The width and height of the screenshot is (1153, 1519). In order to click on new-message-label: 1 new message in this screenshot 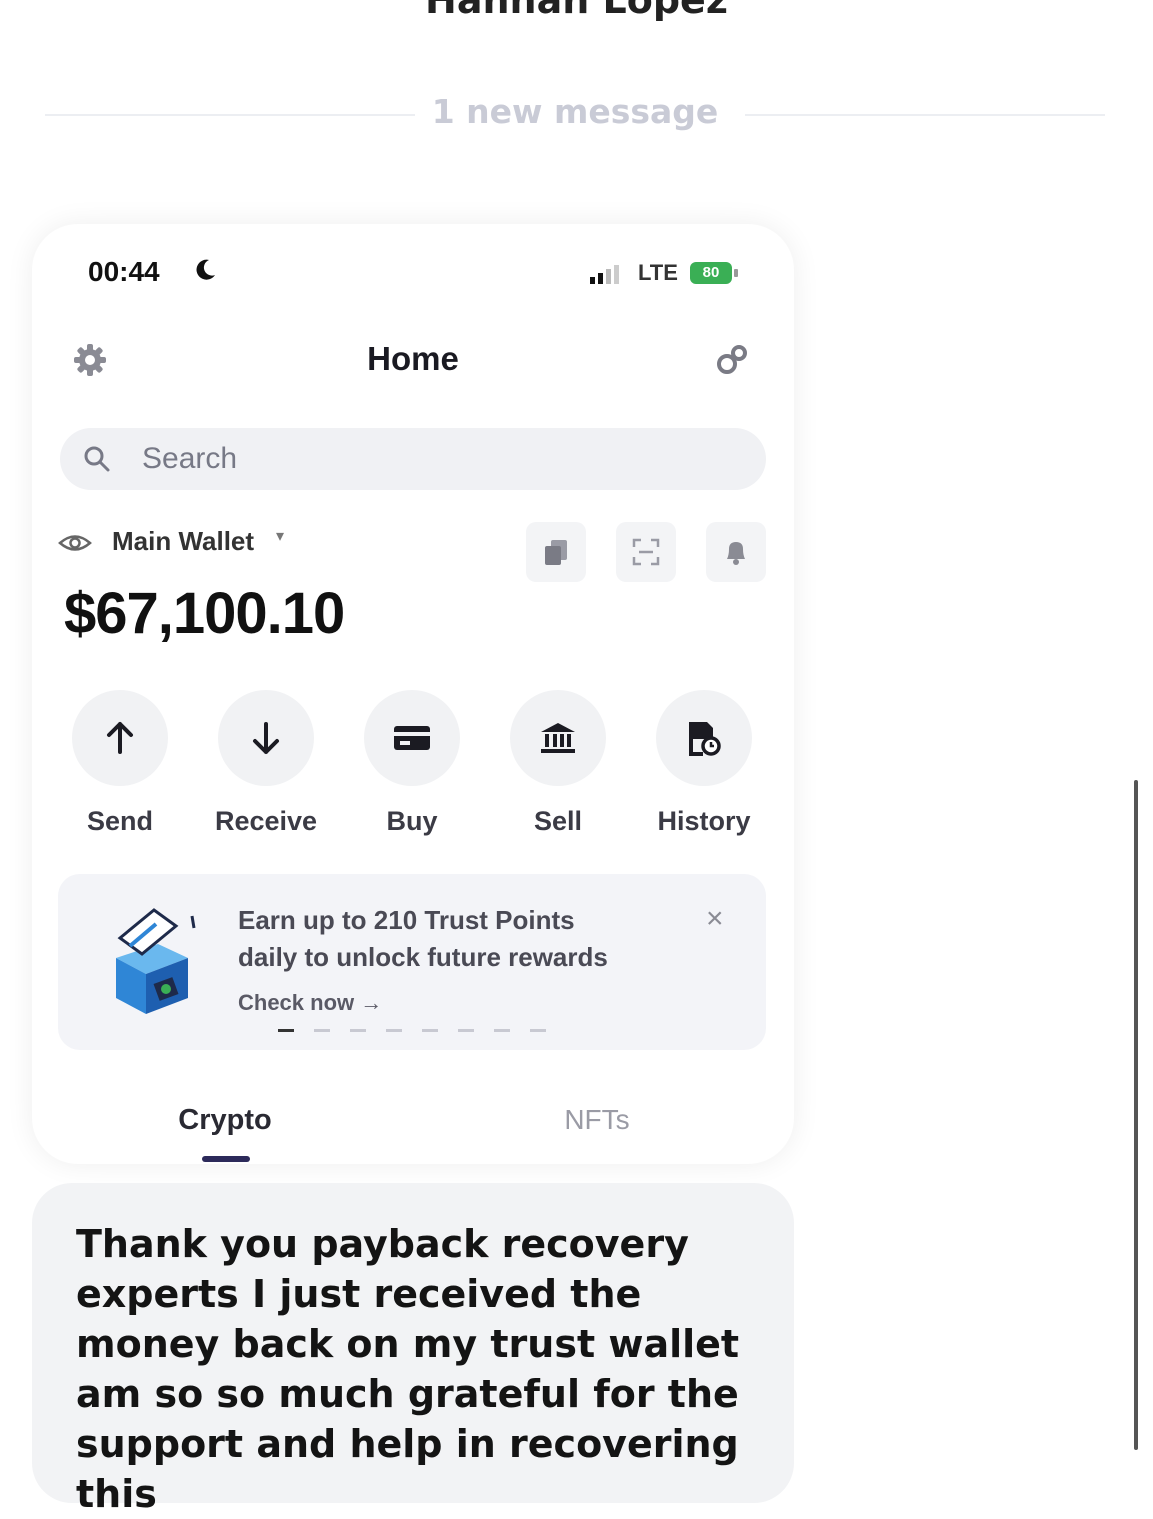, I will do `click(575, 111)`.